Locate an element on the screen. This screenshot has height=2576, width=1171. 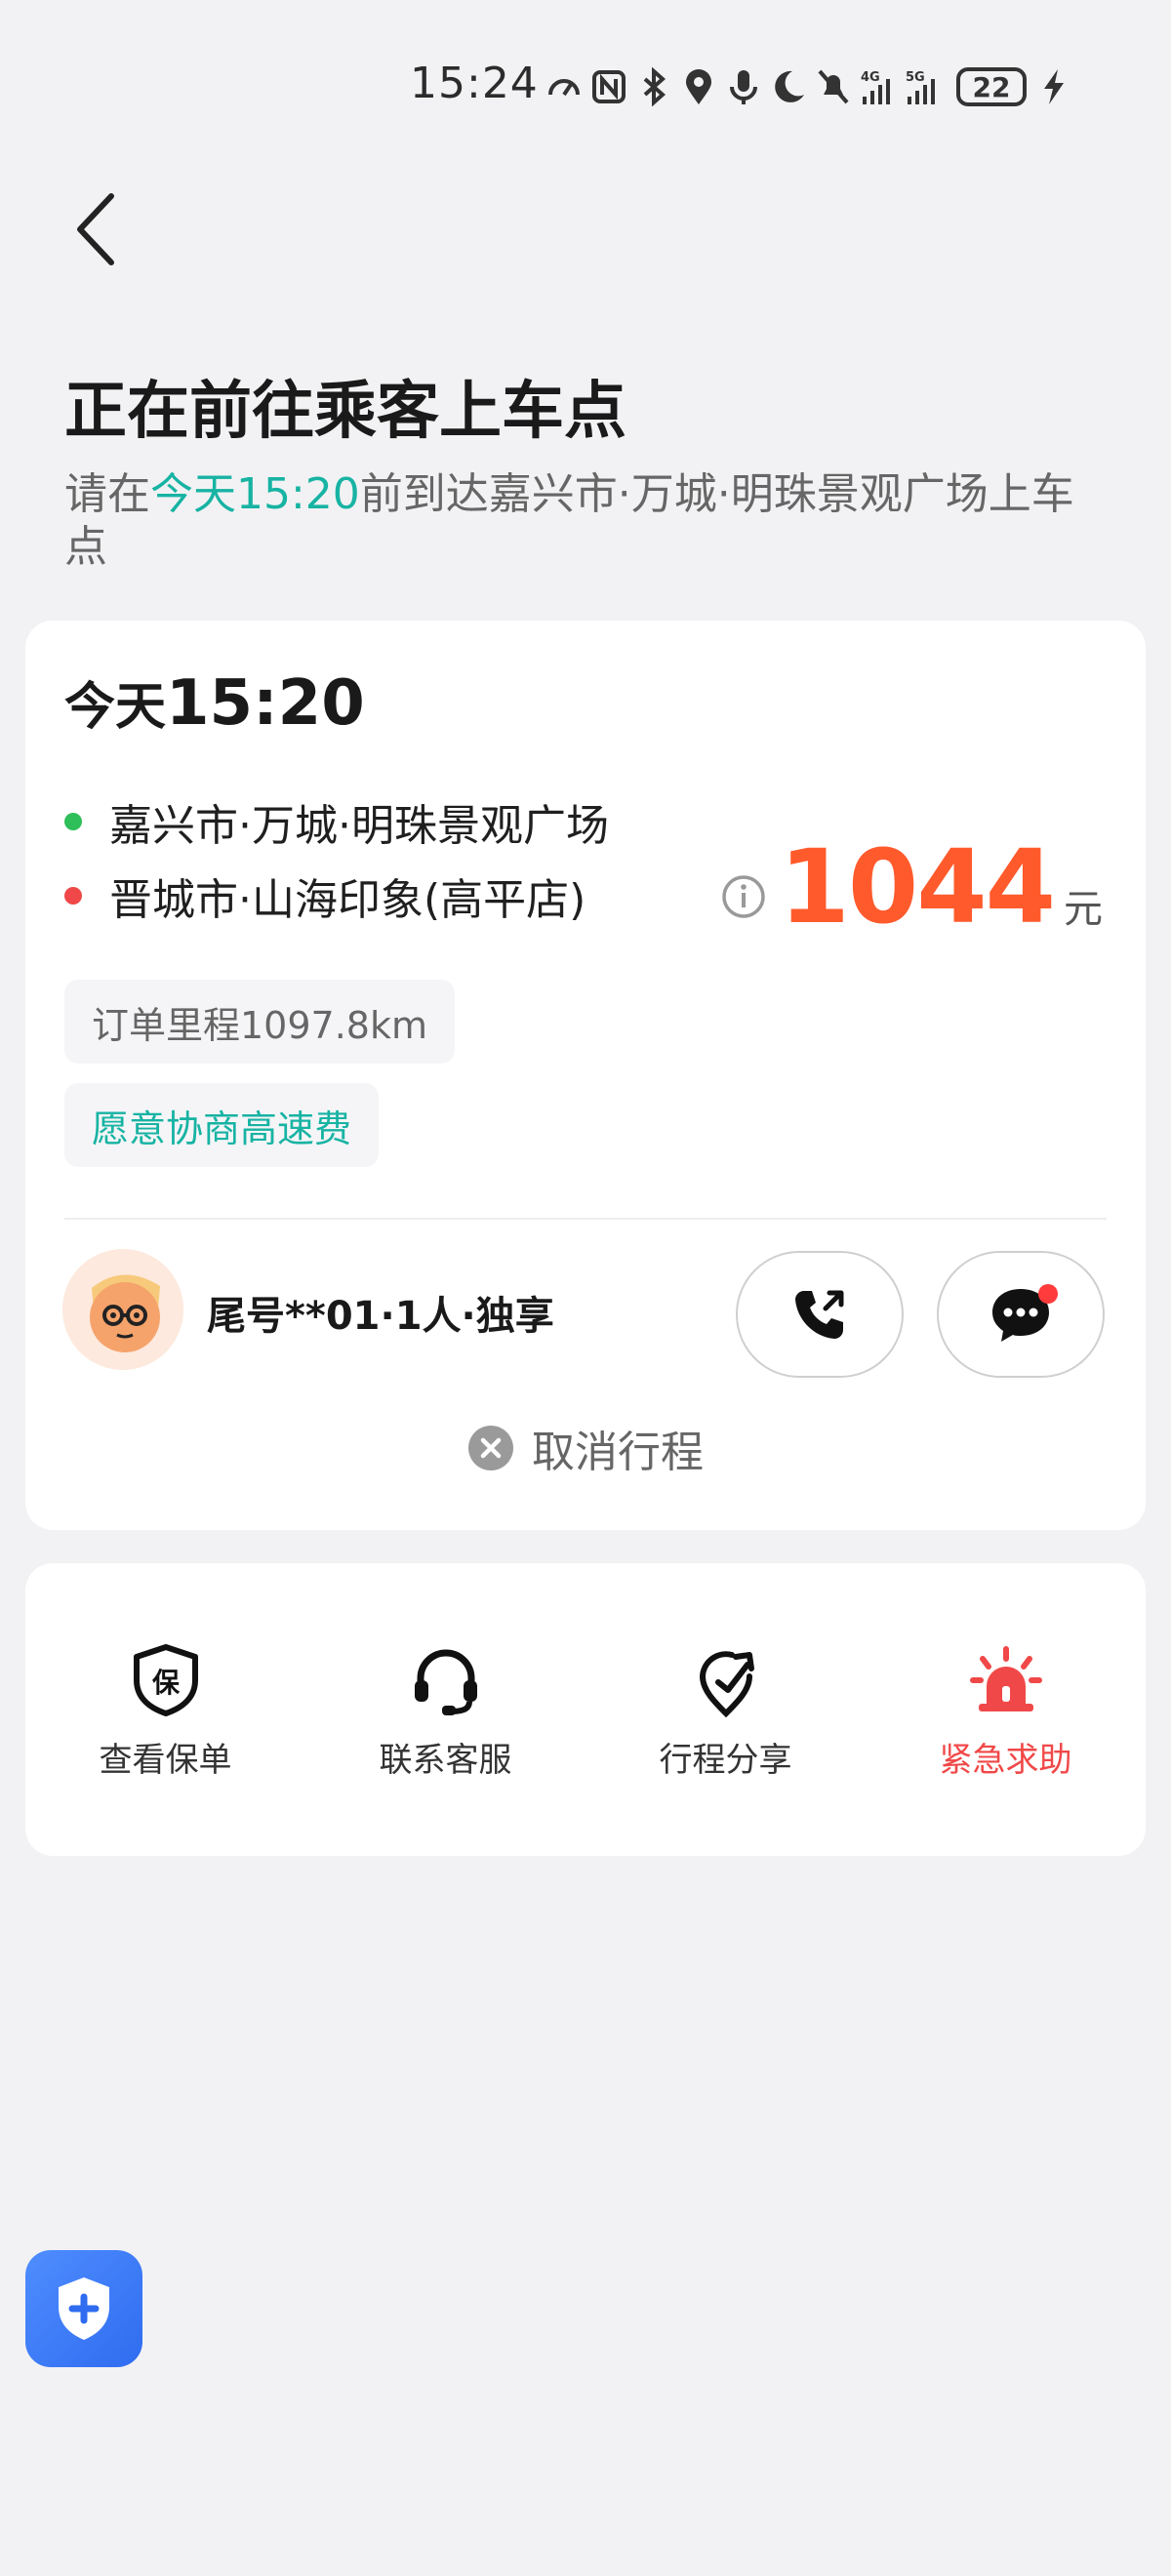
emergency-help-button: 紧急求助 is located at coordinates (1006, 1709).